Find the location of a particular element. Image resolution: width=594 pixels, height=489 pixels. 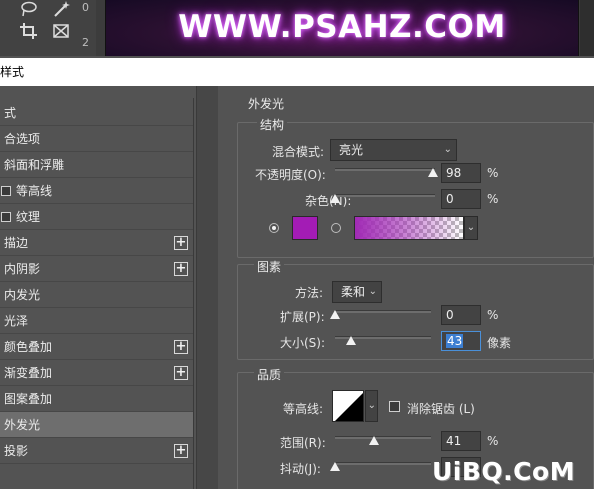

spread-input: 0 is located at coordinates (461, 315).